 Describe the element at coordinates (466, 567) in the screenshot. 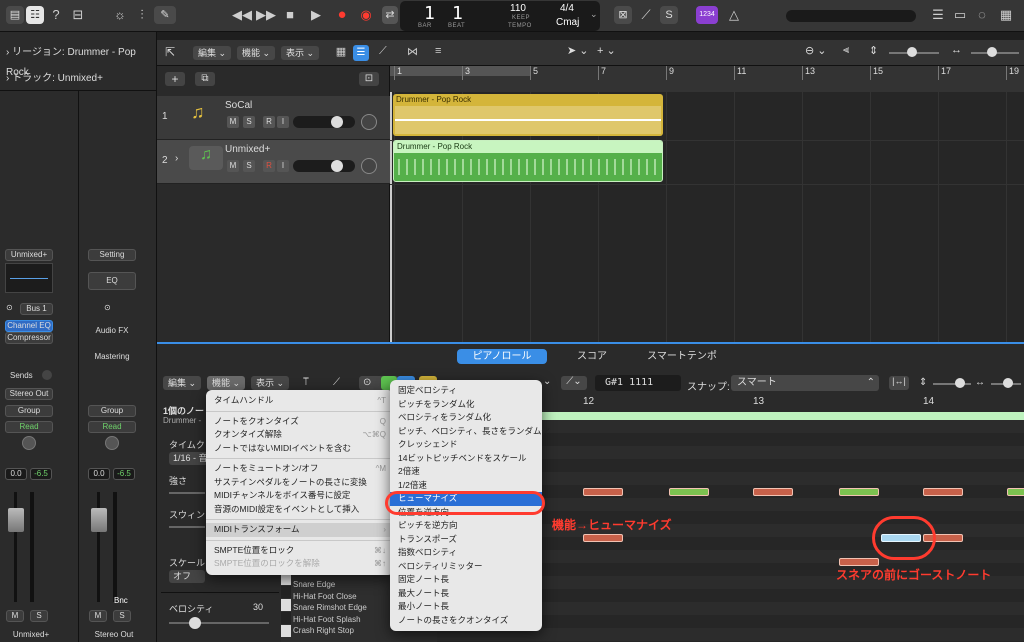

I see `transform-menu-item: ベロシティリミッター` at that location.